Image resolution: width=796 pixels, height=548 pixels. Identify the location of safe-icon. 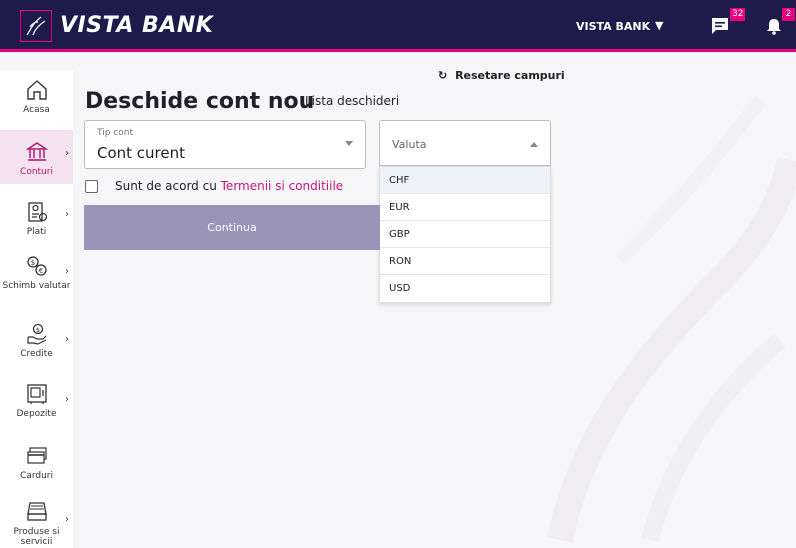
(36, 394).